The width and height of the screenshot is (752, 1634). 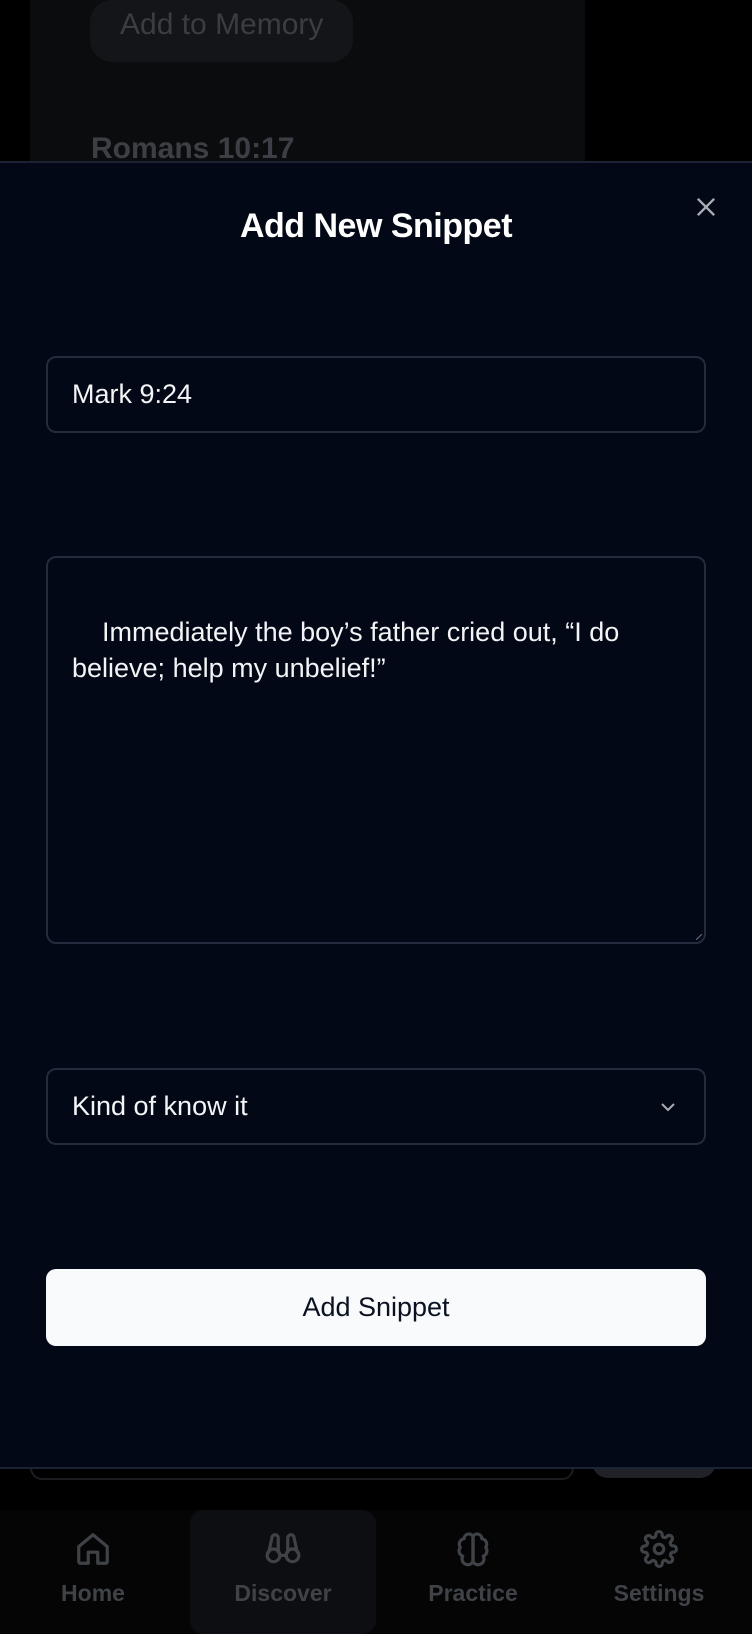 What do you see at coordinates (473, 1593) in the screenshot?
I see `nav-label-practice: Practice` at bounding box center [473, 1593].